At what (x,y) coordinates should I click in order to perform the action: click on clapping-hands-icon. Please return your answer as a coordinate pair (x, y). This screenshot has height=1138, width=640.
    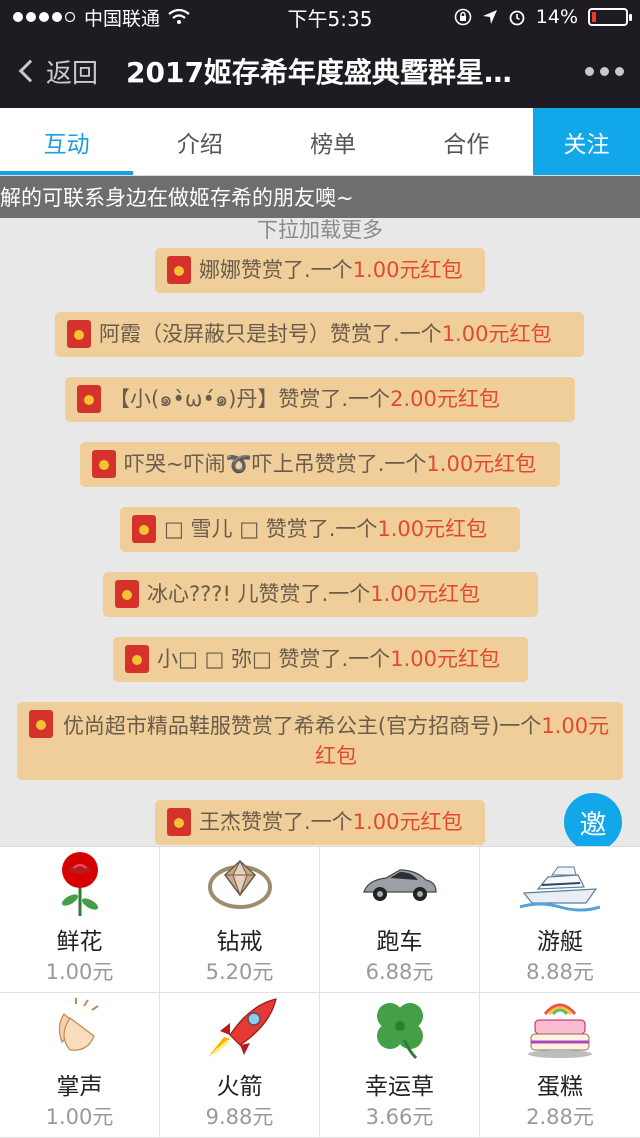
    Looking at the image, I should click on (80, 1028).